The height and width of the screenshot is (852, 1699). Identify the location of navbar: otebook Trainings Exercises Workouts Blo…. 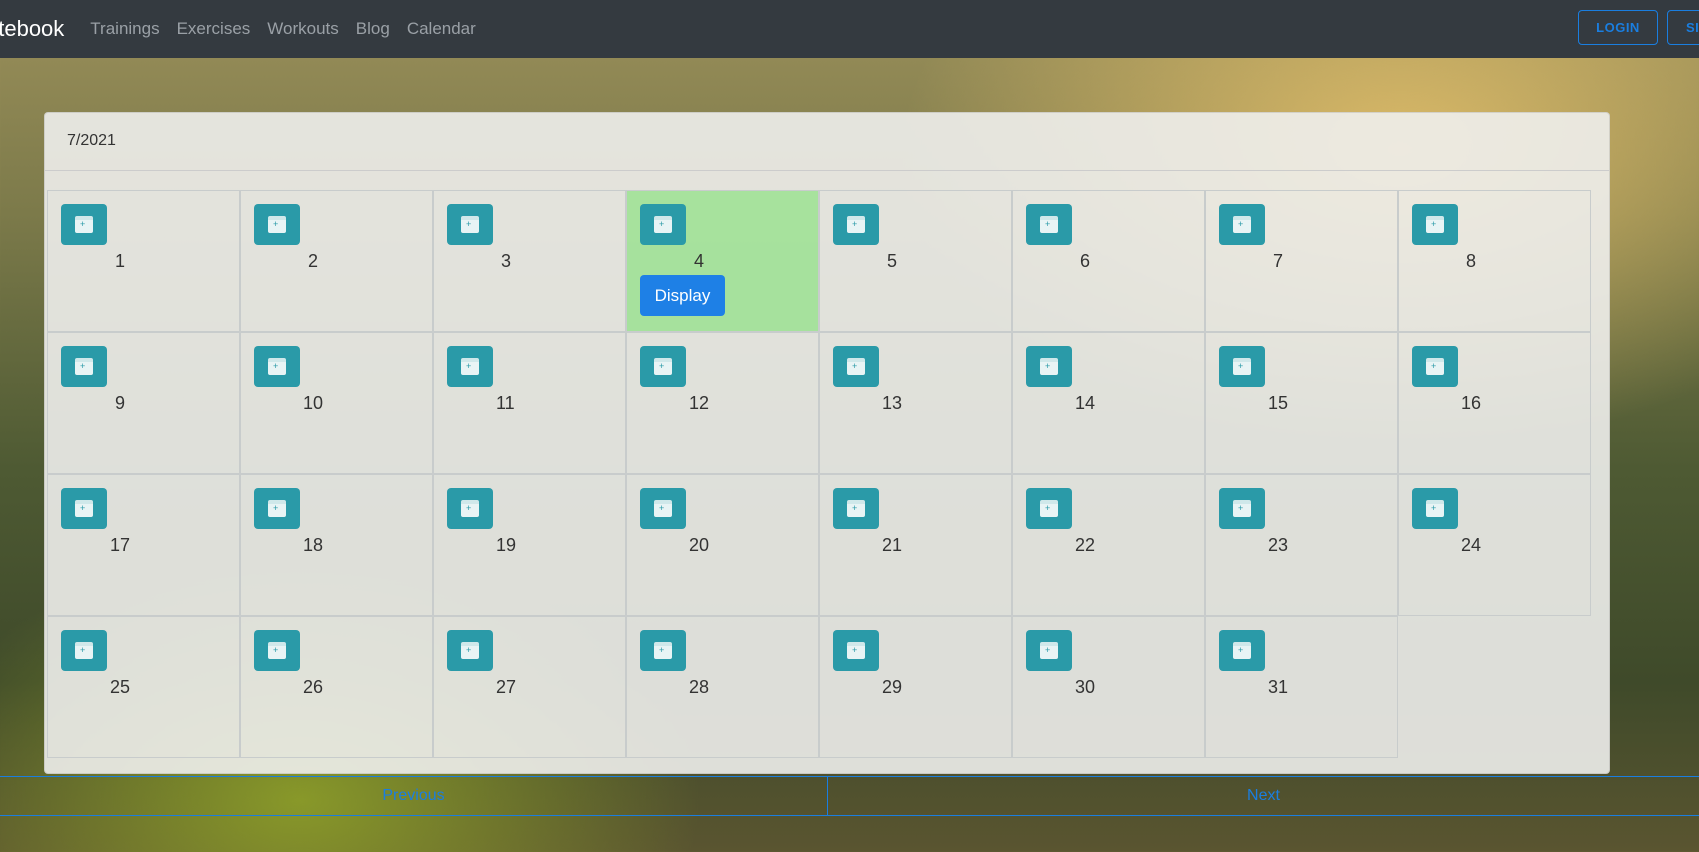
(849, 29).